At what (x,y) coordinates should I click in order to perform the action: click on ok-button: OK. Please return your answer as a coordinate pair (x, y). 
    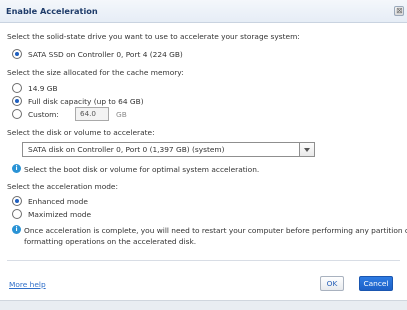
    Looking at the image, I should click on (332, 283).